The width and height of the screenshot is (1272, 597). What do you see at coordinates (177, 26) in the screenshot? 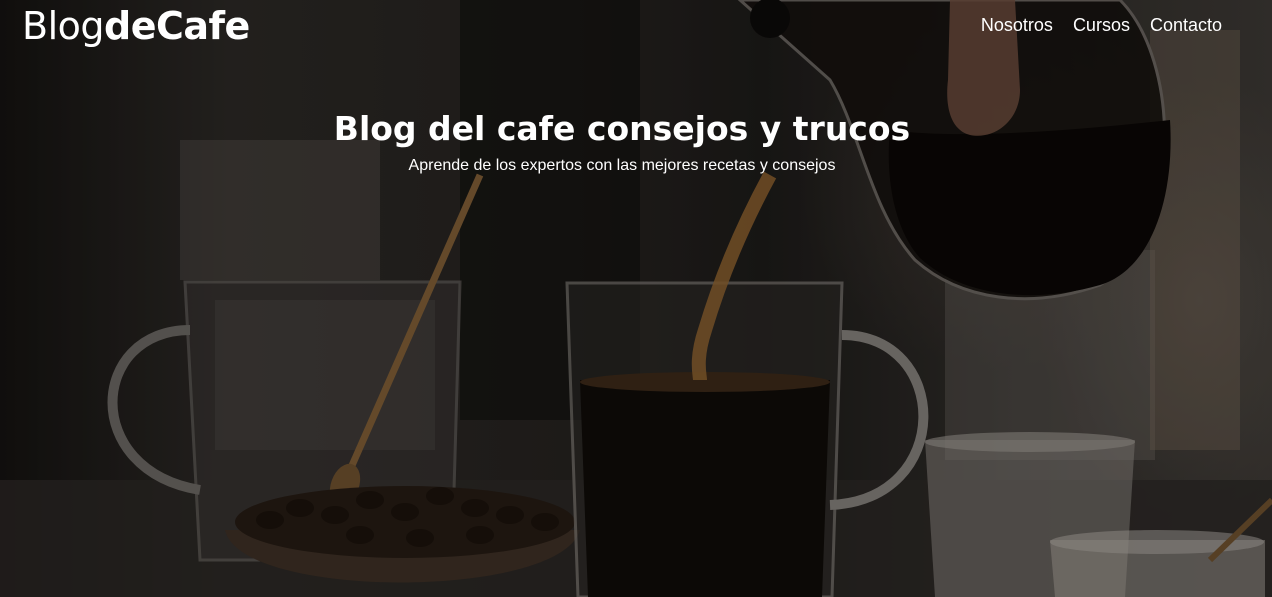
I see `logo-text-bold: deCafe` at bounding box center [177, 26].